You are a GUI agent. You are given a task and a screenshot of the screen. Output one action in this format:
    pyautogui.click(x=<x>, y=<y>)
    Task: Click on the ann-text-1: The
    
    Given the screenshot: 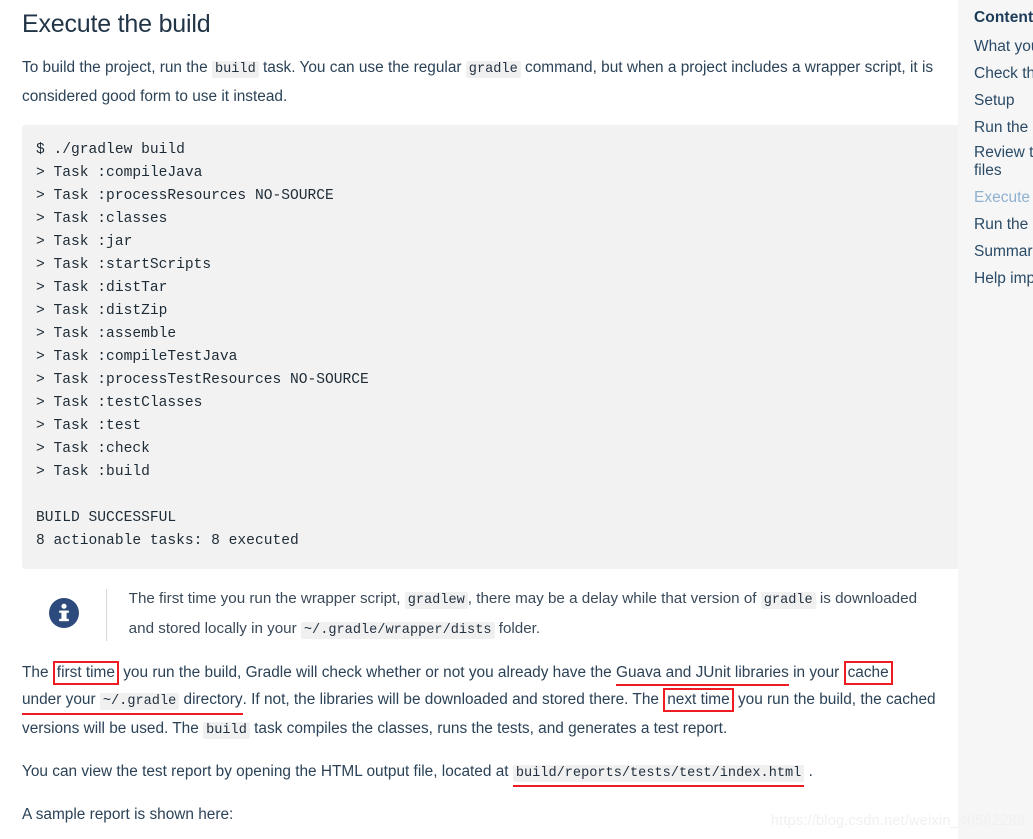 What is the action you would take?
    pyautogui.click(x=37, y=672)
    